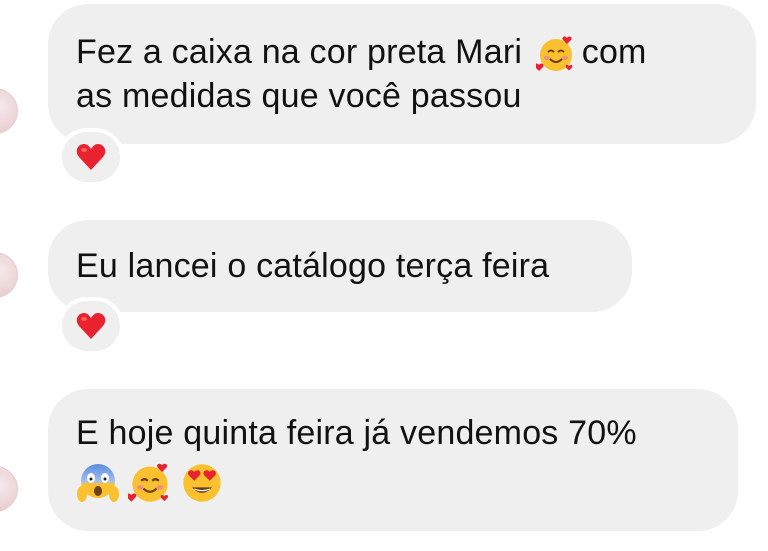 The height and width of the screenshot is (551, 768). I want to click on face-screaming-in-fear-icon, so click(98, 483).